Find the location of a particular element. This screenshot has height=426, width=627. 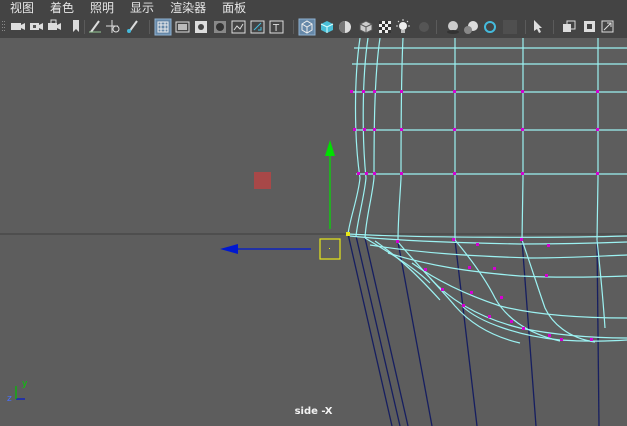

bookmark-icon is located at coordinates (76, 26).